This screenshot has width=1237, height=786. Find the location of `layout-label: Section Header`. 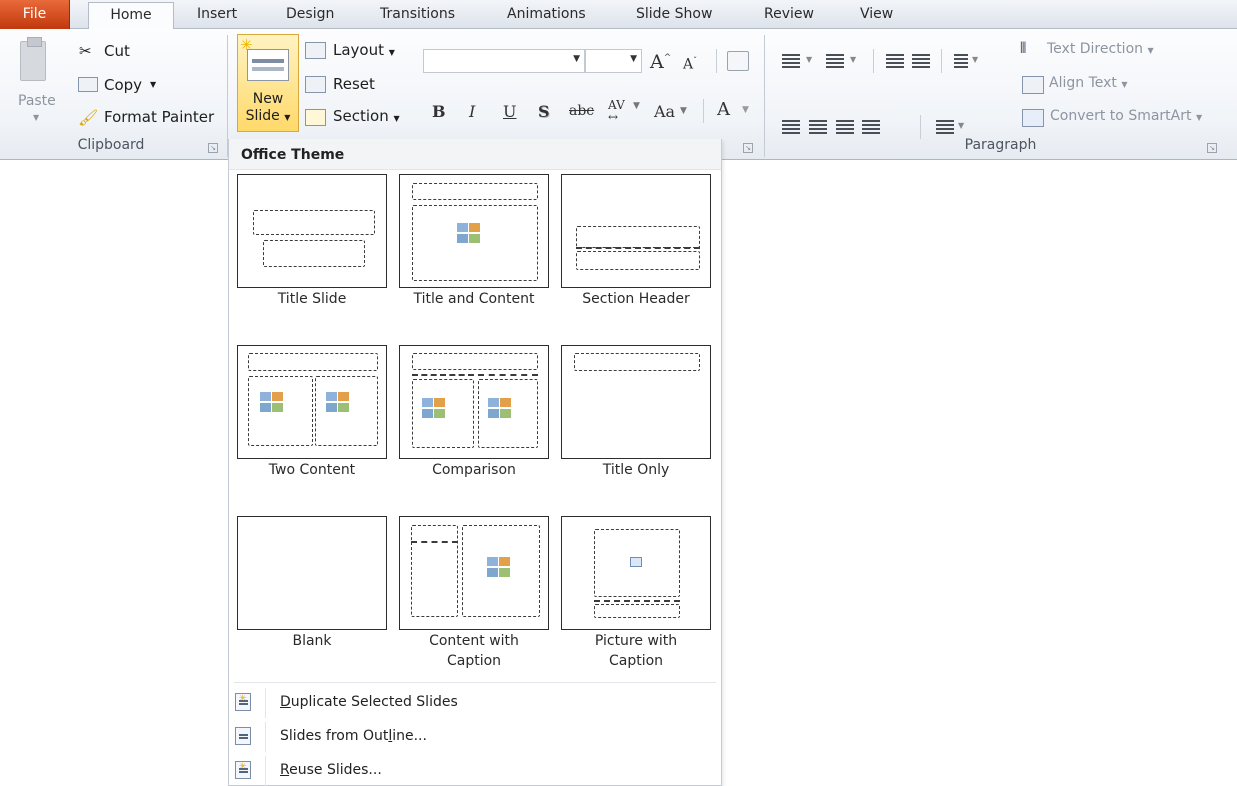

layout-label: Section Header is located at coordinates (636, 299).